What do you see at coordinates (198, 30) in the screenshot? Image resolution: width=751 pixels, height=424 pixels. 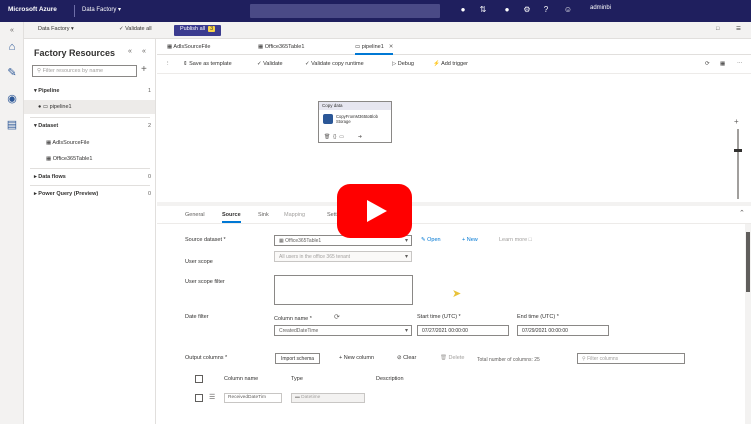 I see `publish-all-button: Publish all 3` at bounding box center [198, 30].